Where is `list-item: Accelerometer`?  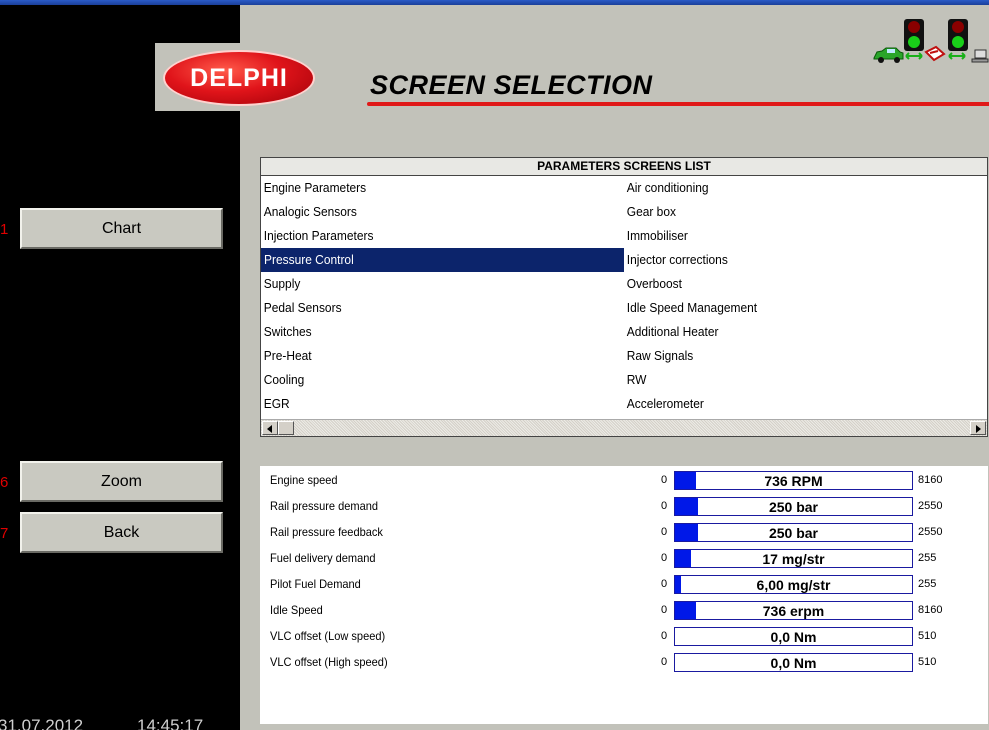
list-item: Accelerometer is located at coordinates (791, 404).